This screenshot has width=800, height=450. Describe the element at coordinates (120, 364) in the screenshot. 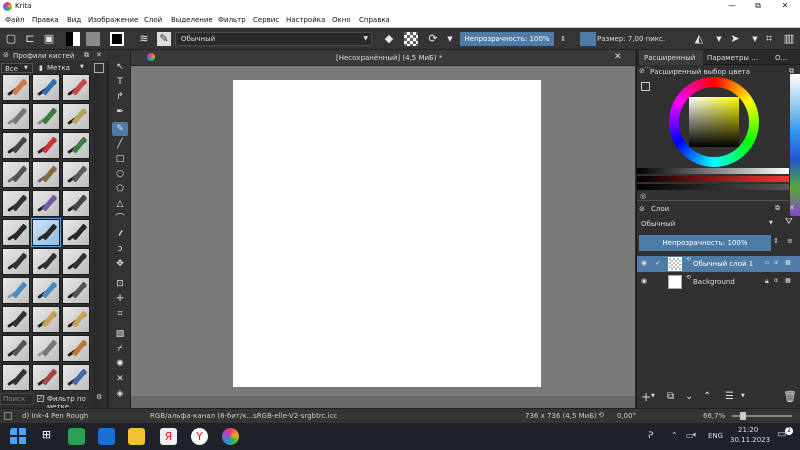

I see `smart-patch-tool-icon: ✺` at that location.